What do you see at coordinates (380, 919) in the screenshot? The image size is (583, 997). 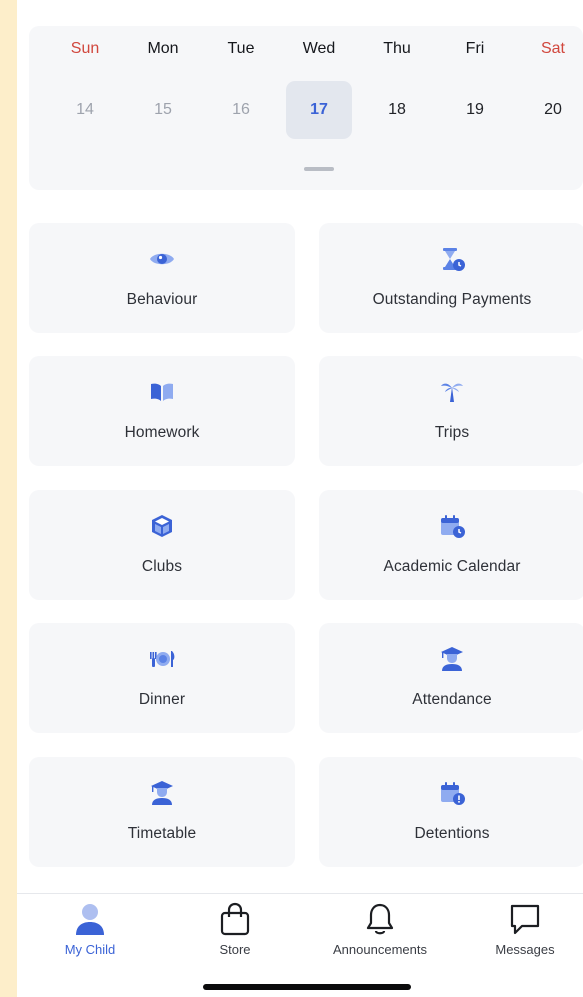 I see `bell-icon` at bounding box center [380, 919].